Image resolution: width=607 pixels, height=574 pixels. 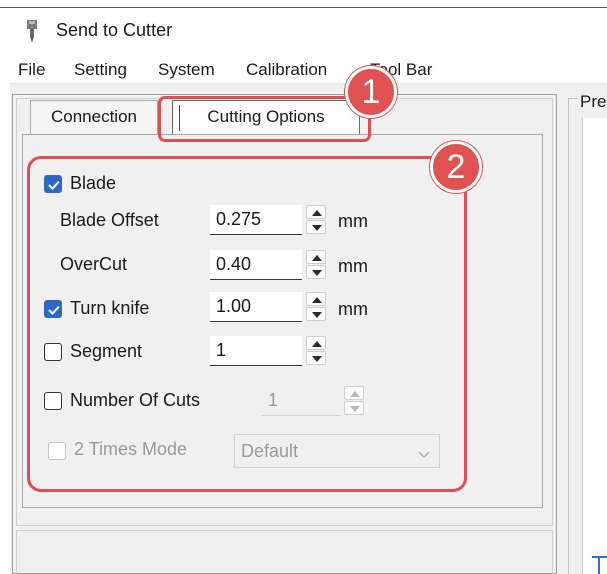 I want to click on window-title: Send to Cutter, so click(x=114, y=30).